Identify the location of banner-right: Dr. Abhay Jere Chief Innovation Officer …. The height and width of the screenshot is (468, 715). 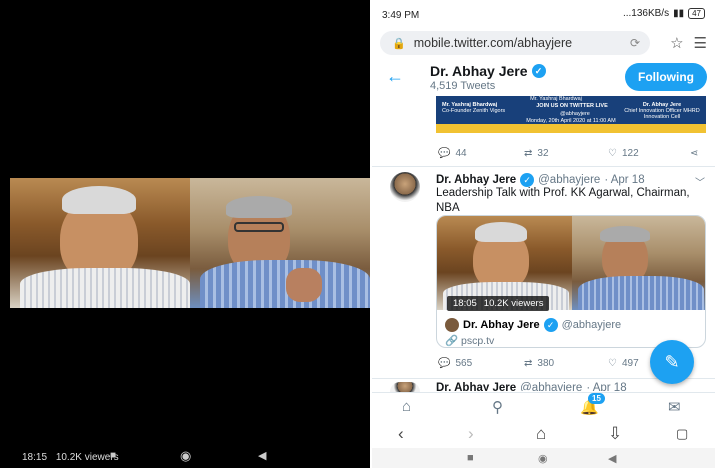
(662, 111).